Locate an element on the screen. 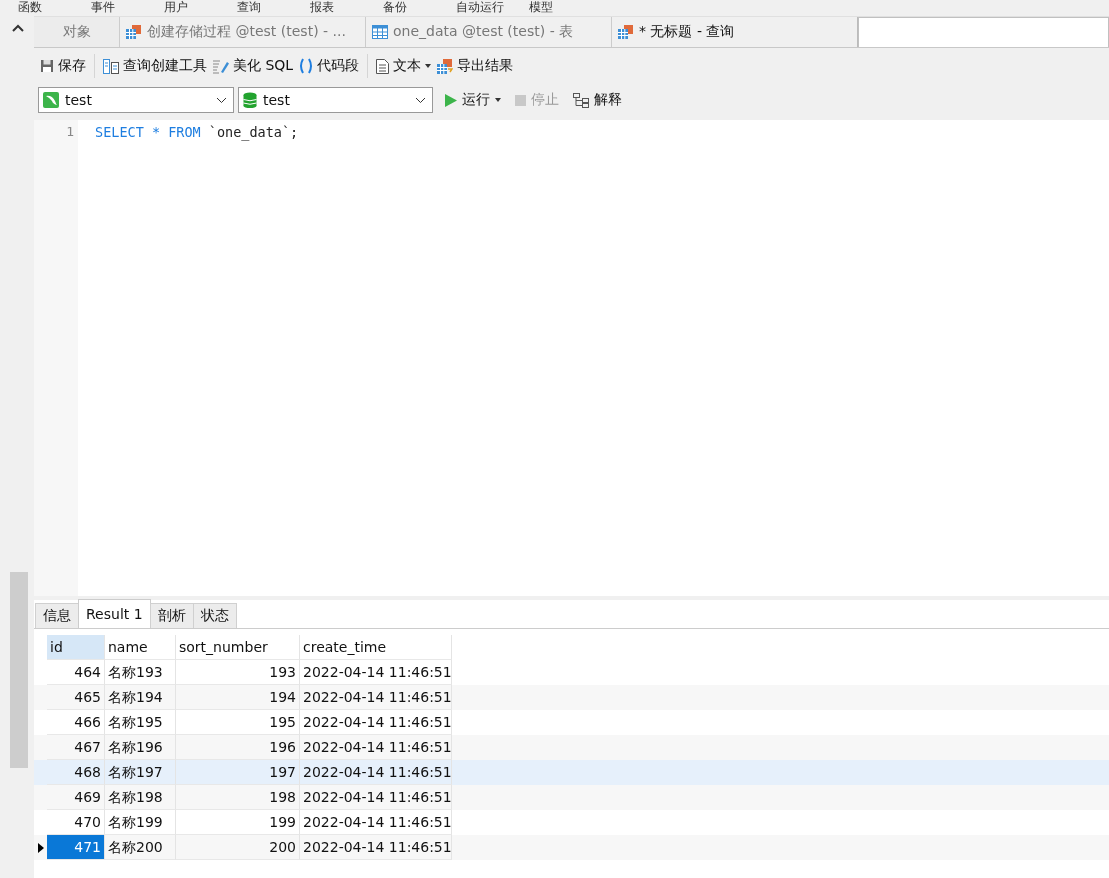 Image resolution: width=1109 pixels, height=878 pixels. table-cell: 名称194 is located at coordinates (140, 697).